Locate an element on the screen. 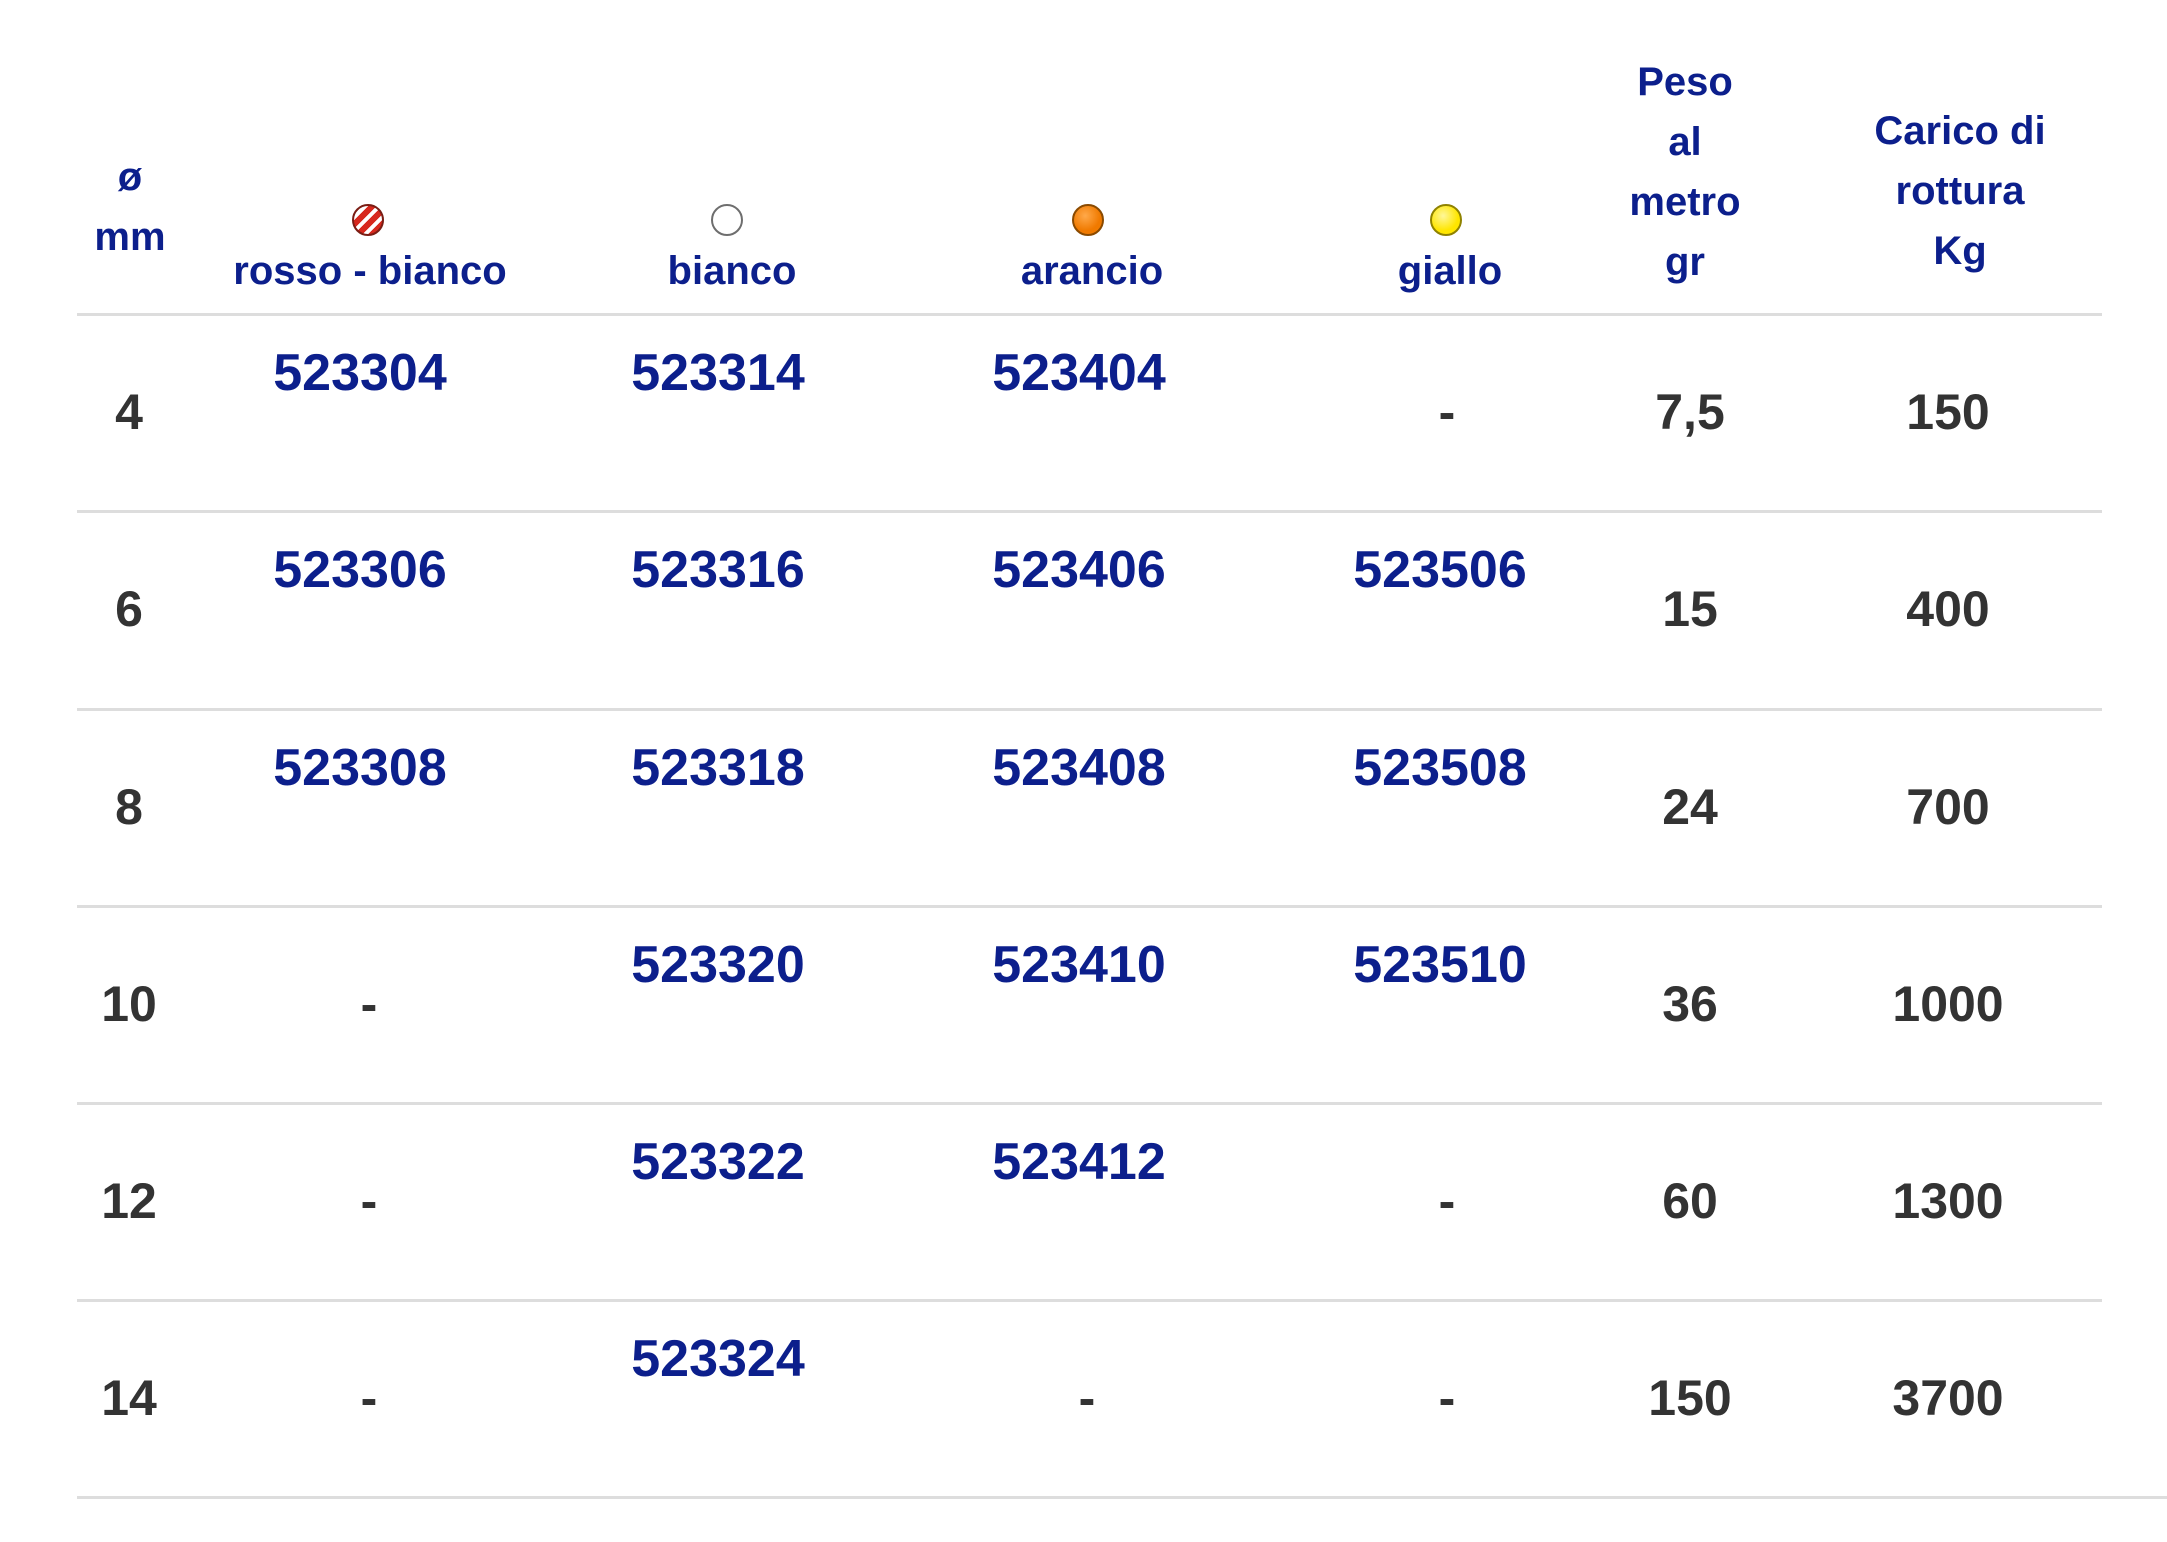 The image size is (2167, 1542). header-load-line: Carico di is located at coordinates (1960, 131).